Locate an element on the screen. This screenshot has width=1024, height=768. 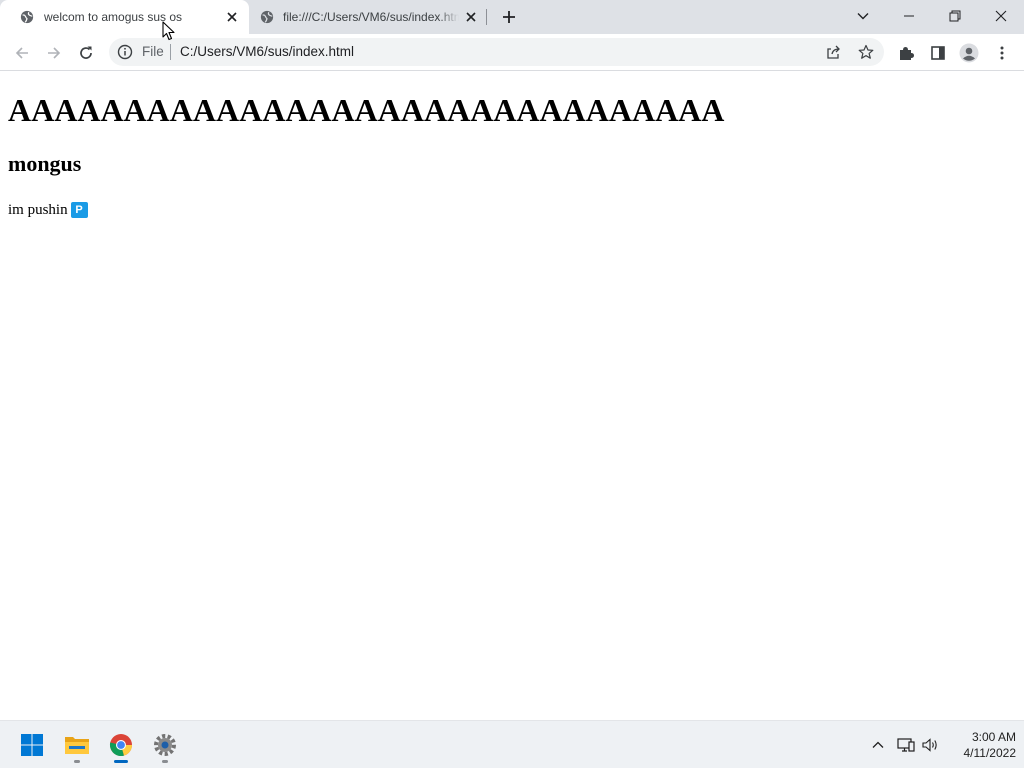
clock-date: 4/11/2022 is located at coordinates (990, 753).